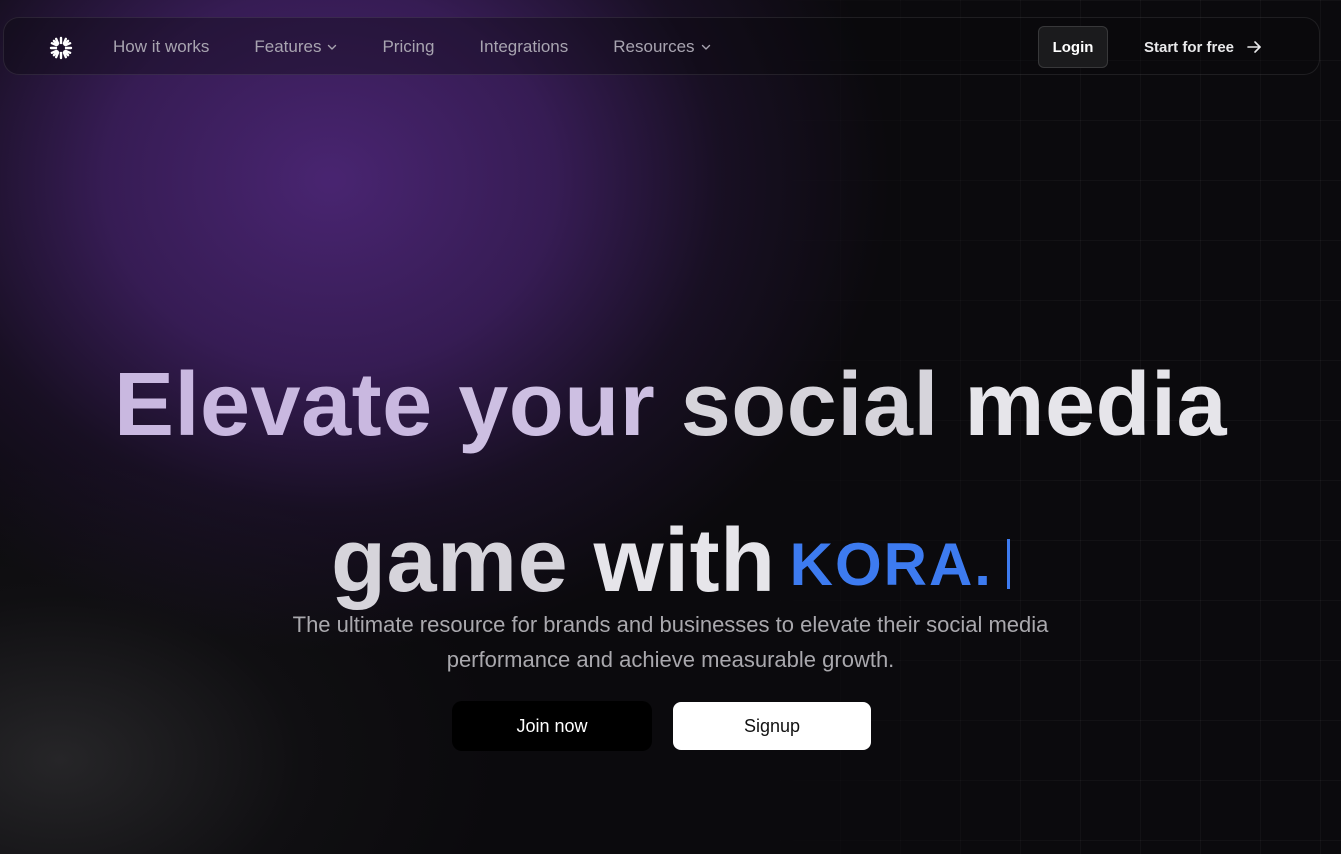 This screenshot has width=1341, height=854. What do you see at coordinates (891, 565) in the screenshot?
I see `brand-name: KORA.` at bounding box center [891, 565].